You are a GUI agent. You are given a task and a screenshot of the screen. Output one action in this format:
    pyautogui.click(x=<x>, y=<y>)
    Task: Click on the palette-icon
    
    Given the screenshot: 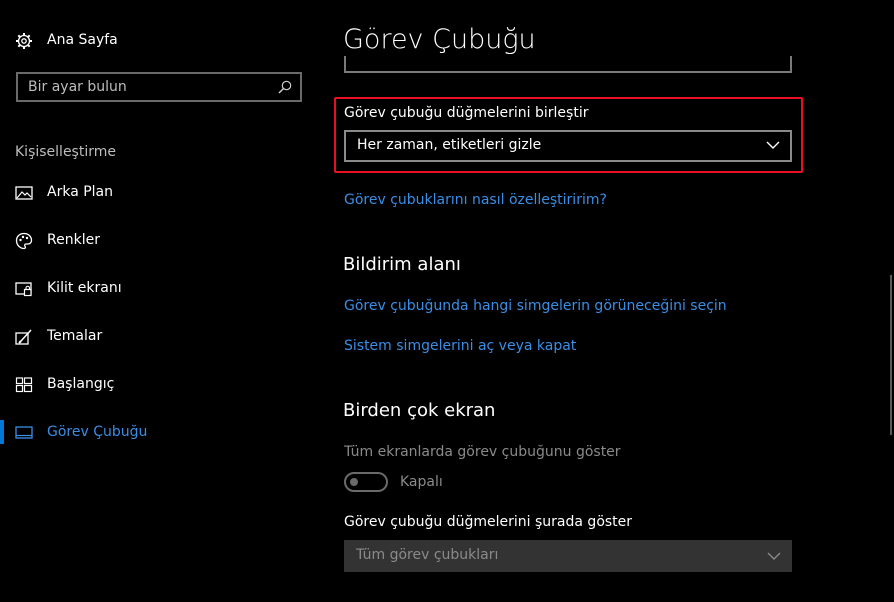 What is the action you would take?
    pyautogui.click(x=24, y=241)
    